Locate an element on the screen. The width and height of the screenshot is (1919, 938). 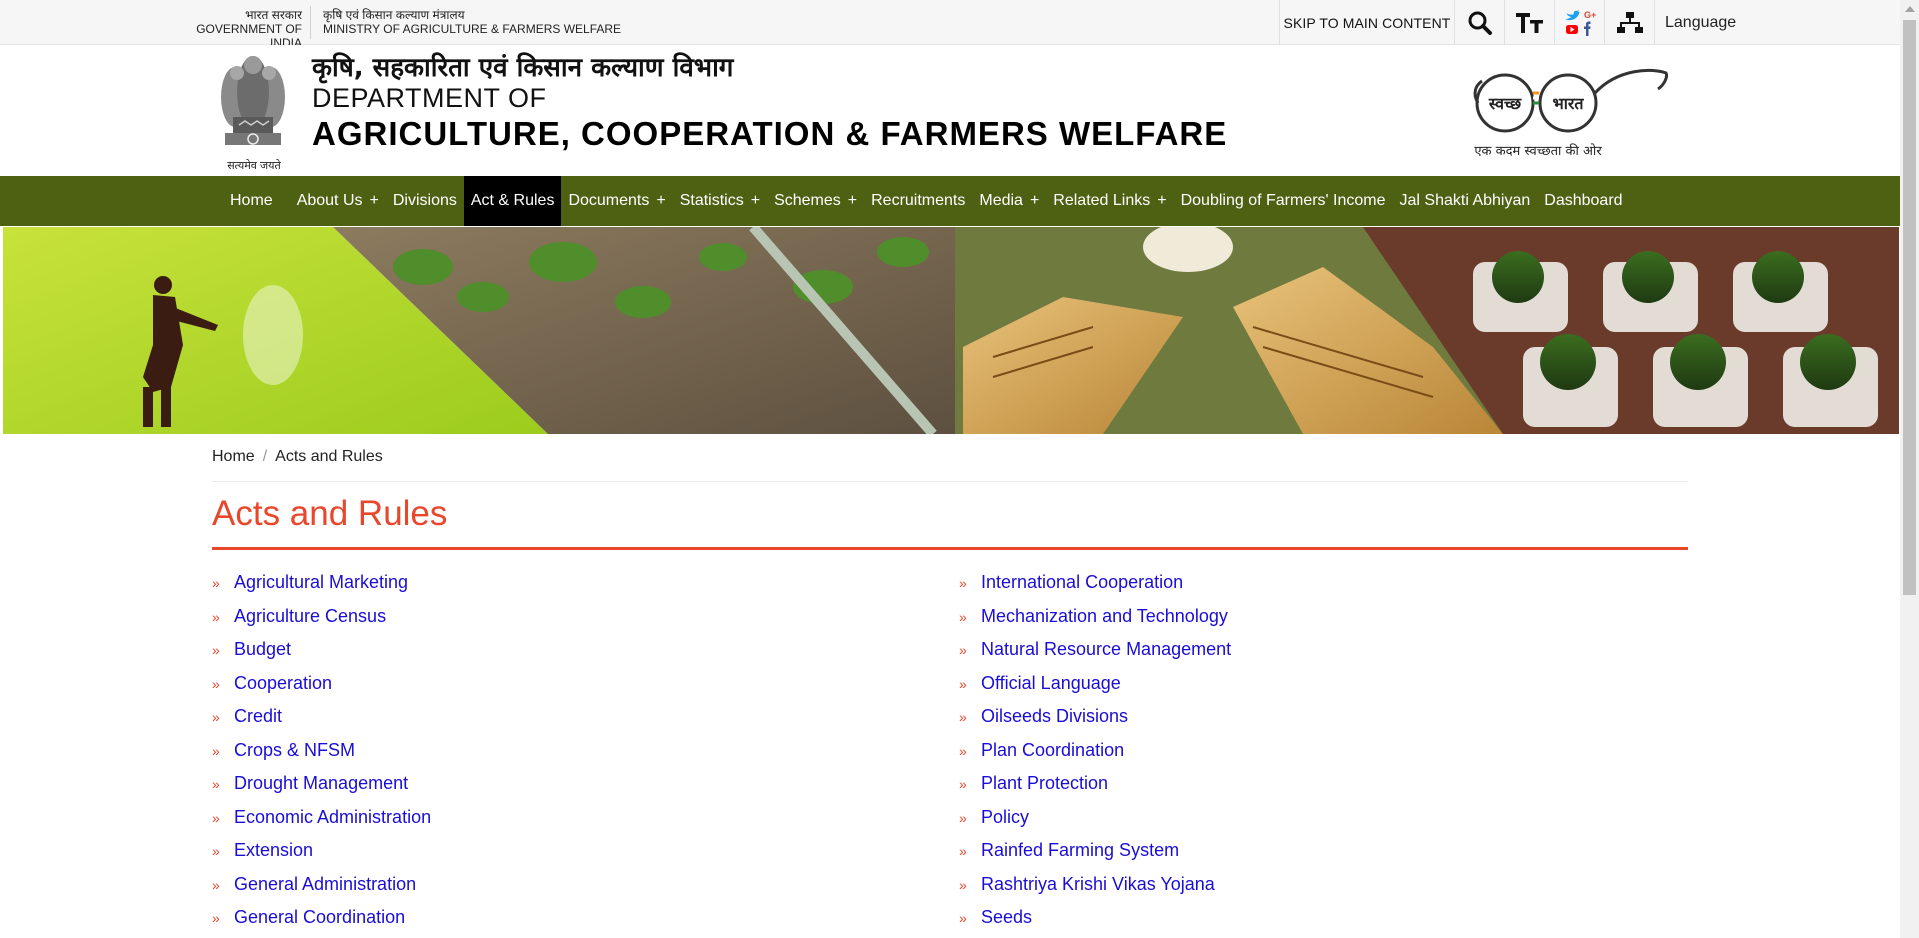
breadcrumb-home-link: Home is located at coordinates (233, 456).